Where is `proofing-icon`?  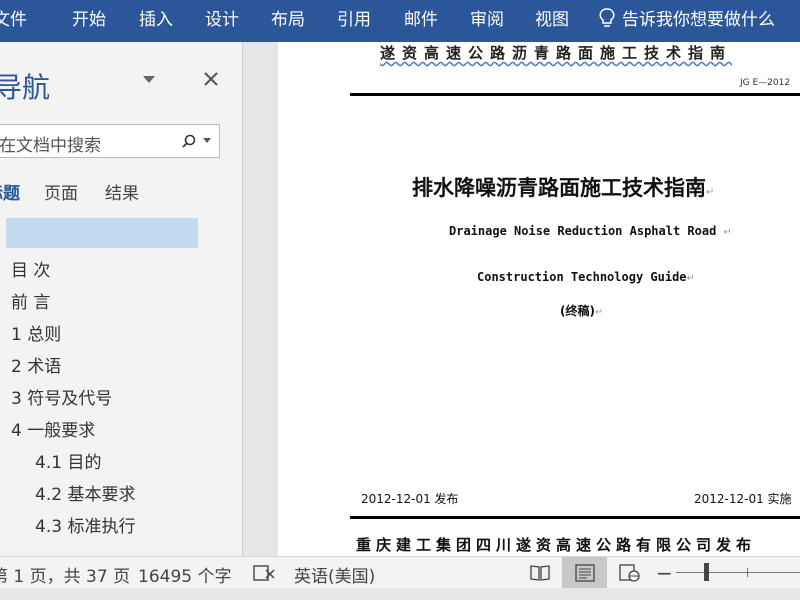 proofing-icon is located at coordinates (264, 573).